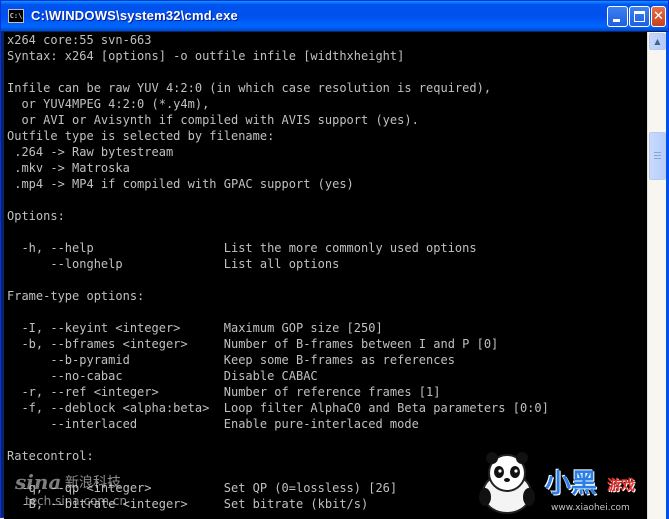 Image resolution: width=669 pixels, height=519 pixels. Describe the element at coordinates (617, 16) in the screenshot. I see `minimize-button` at that location.